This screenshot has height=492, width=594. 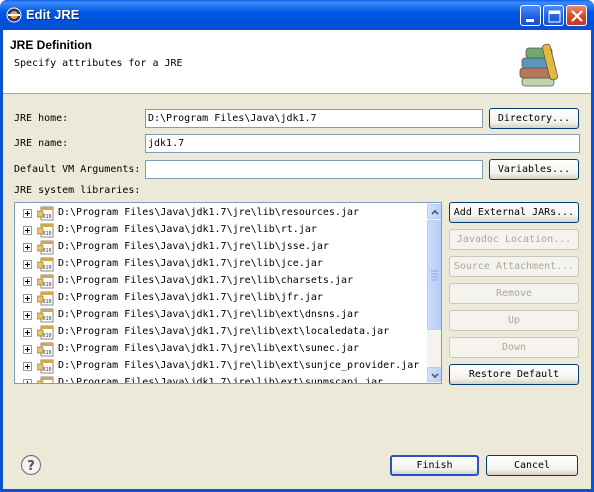 I want to click on chevron-up-icon, so click(x=435, y=212).